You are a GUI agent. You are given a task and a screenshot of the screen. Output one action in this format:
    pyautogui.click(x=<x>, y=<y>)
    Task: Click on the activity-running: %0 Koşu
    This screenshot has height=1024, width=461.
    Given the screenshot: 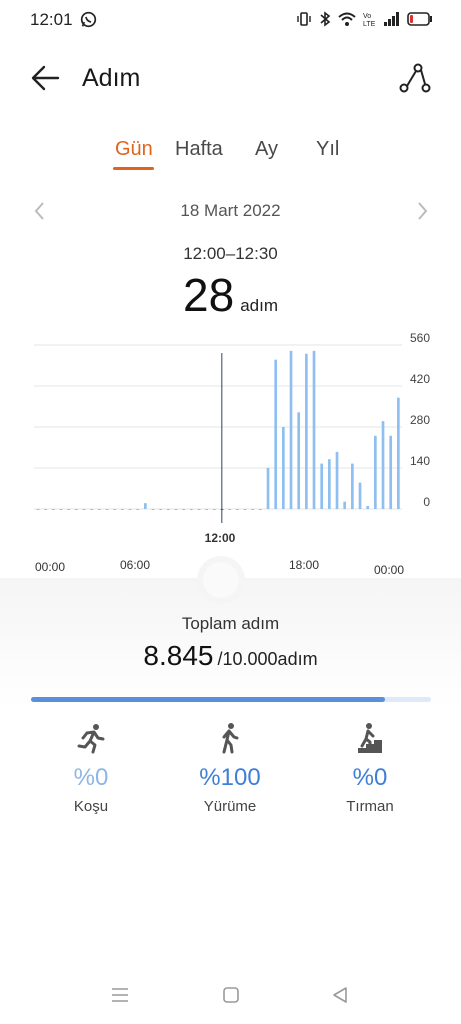 What is the action you would take?
    pyautogui.click(x=91, y=767)
    